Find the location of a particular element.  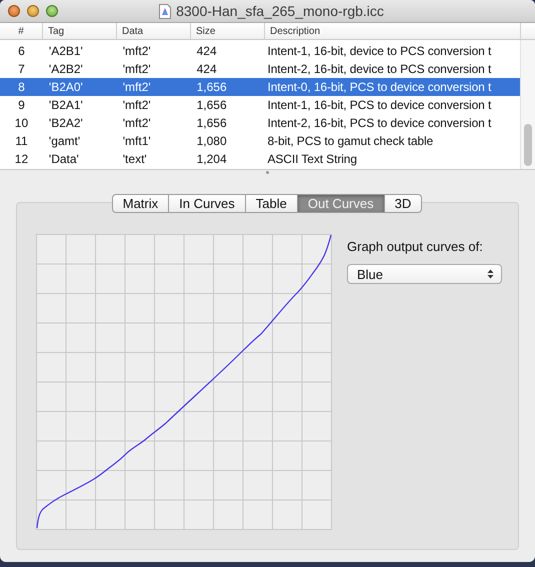

minimize-button is located at coordinates (33, 11).